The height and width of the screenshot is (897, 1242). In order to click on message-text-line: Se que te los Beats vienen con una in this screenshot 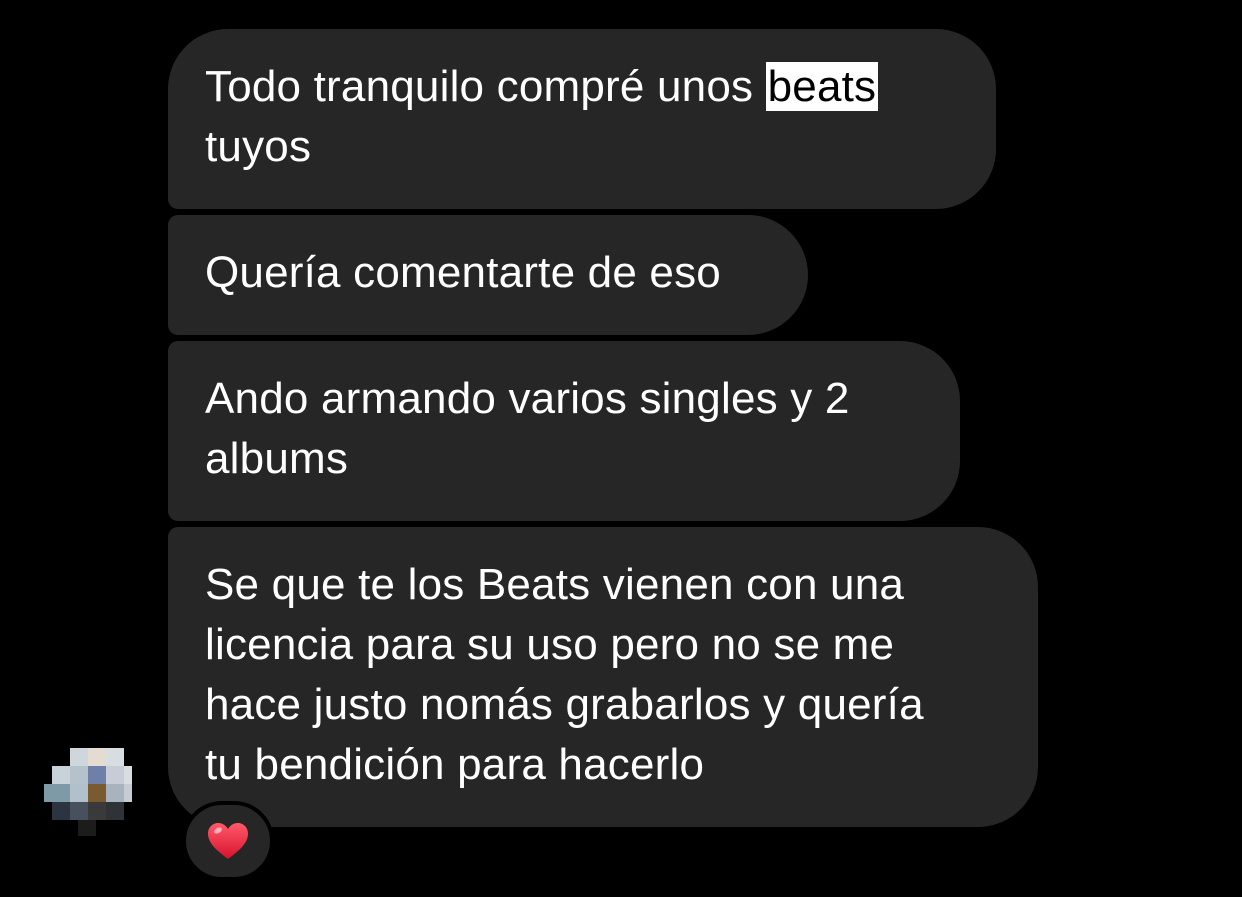, I will do `click(555, 584)`.